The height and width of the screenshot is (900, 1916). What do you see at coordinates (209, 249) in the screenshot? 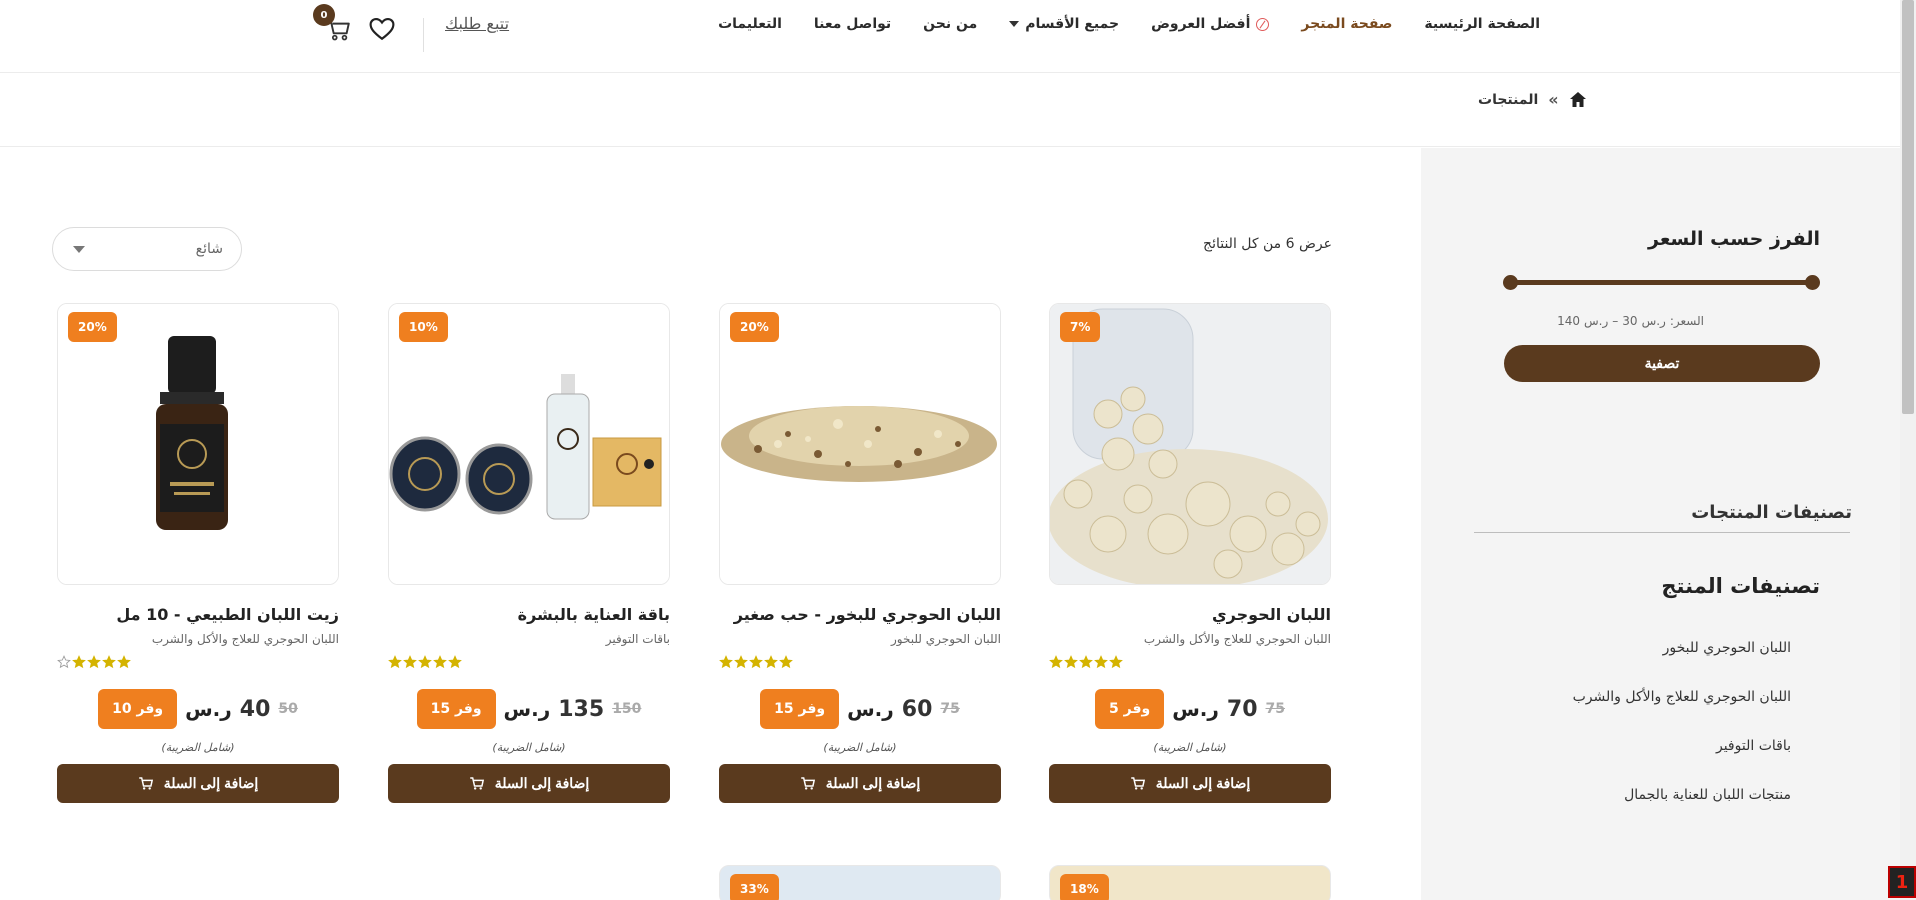
I see `sort-value: شائع` at bounding box center [209, 249].